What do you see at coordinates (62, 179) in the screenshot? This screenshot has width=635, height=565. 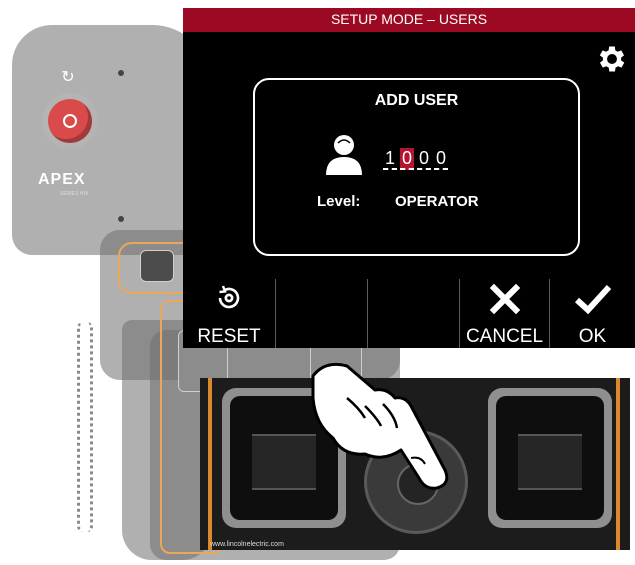 I see `brand-logo: APEX` at bounding box center [62, 179].